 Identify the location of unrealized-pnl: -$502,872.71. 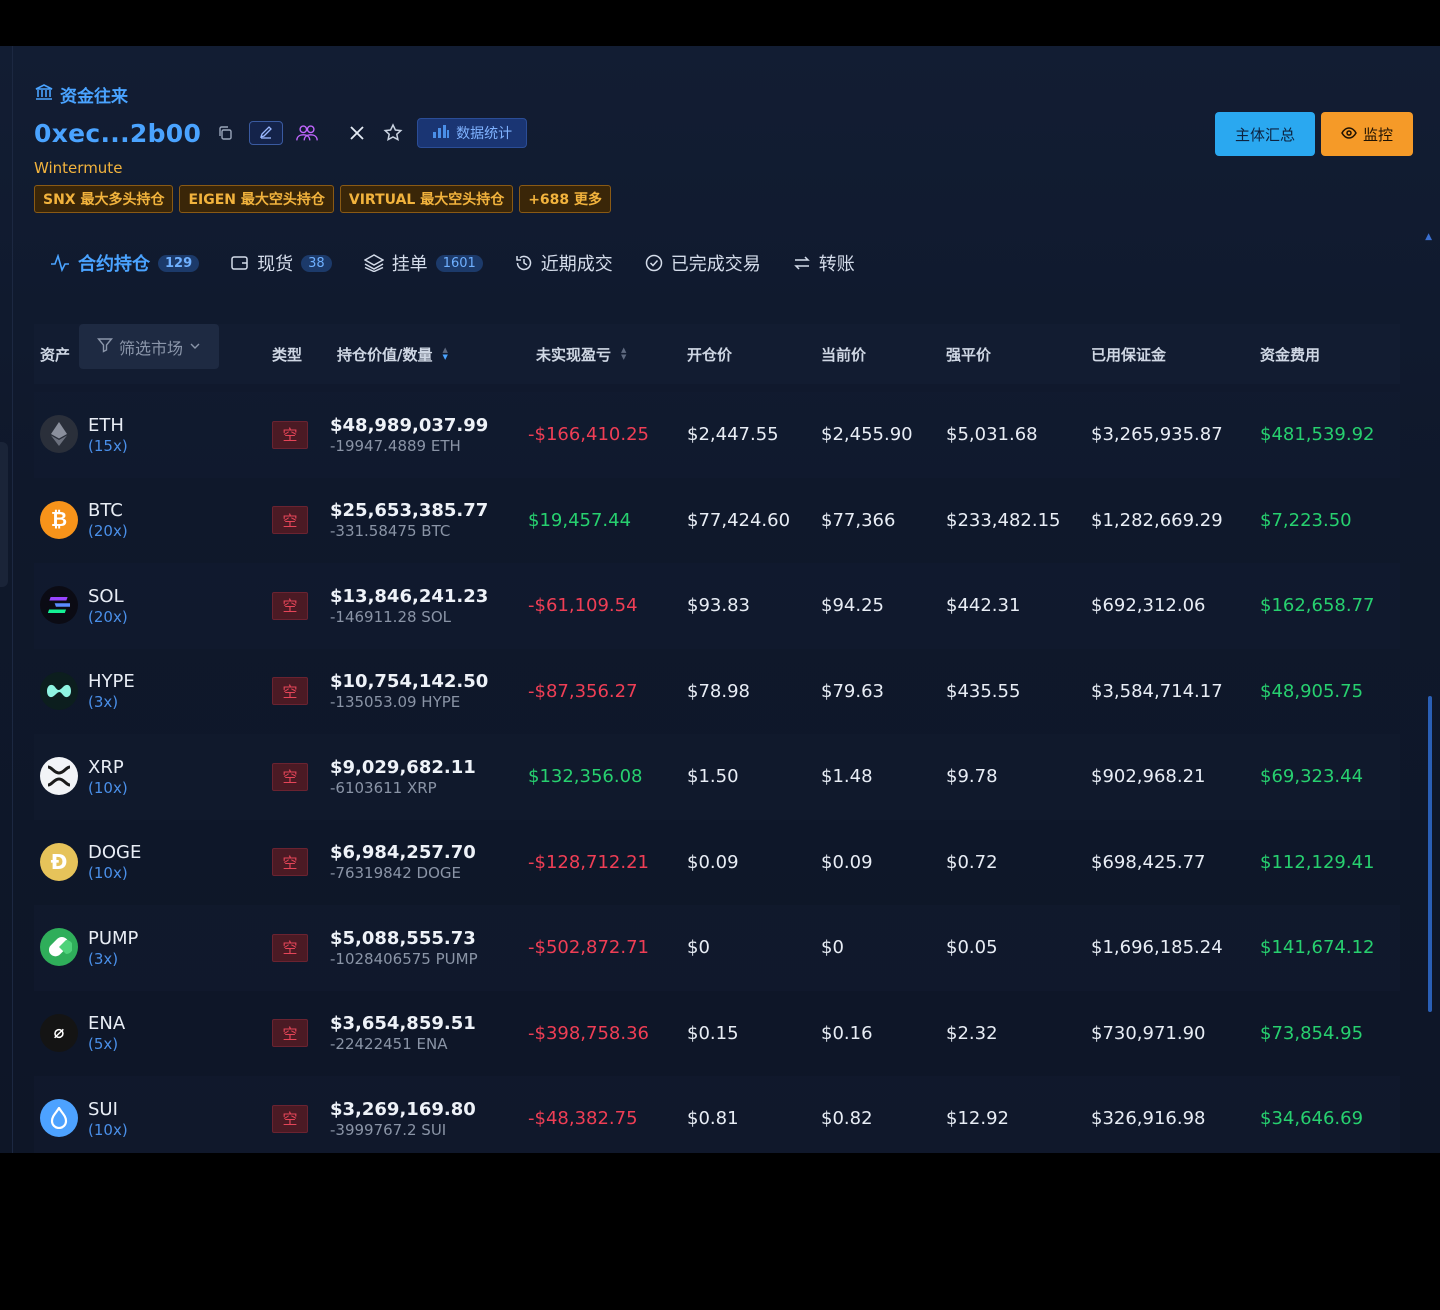
(589, 948).